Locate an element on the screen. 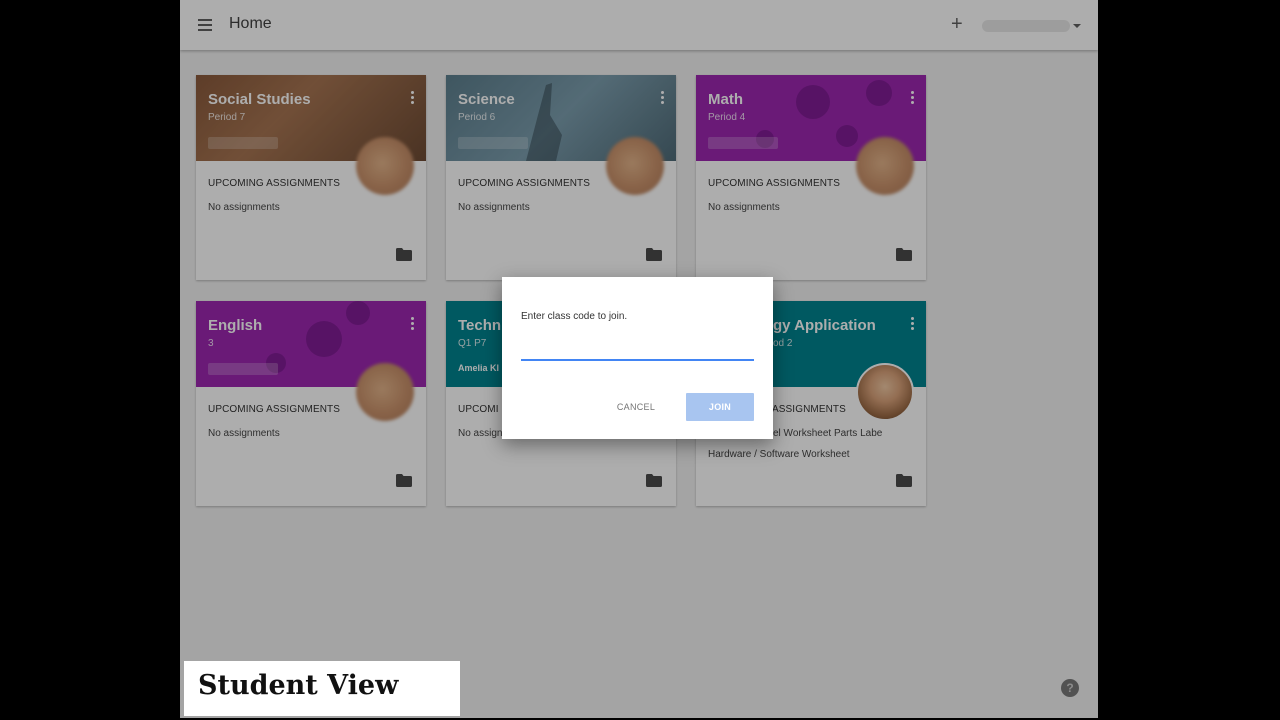 The image size is (1280, 720). caption-text: Student View is located at coordinates (298, 685).